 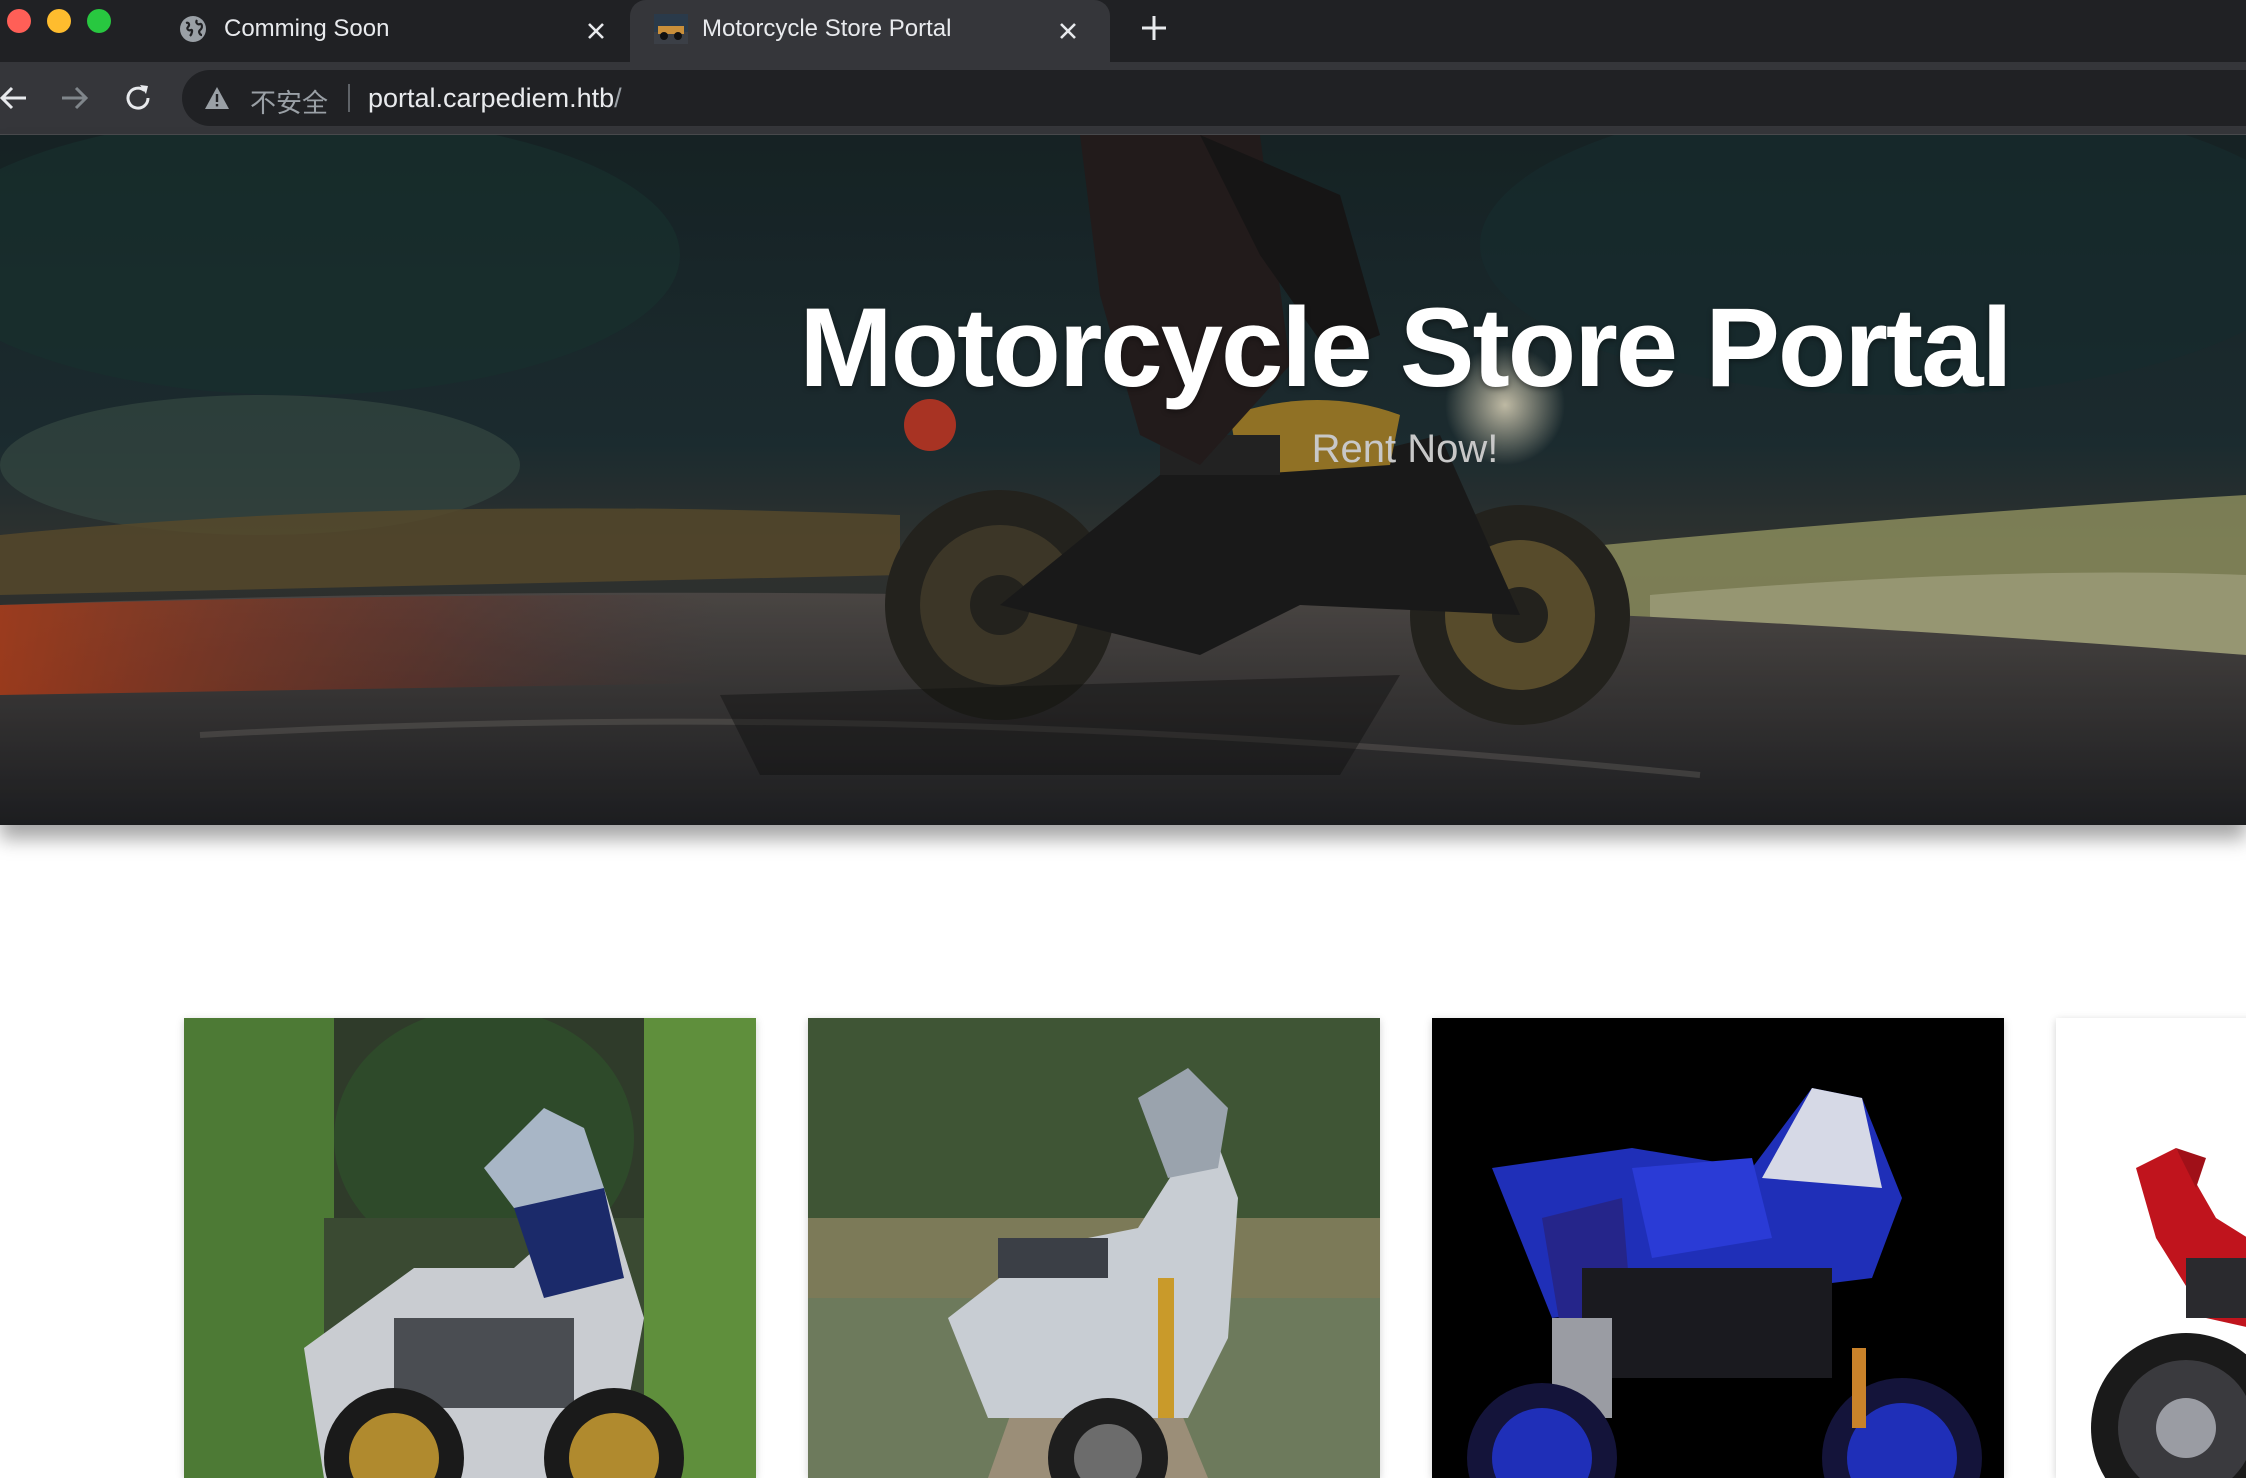 What do you see at coordinates (307, 28) in the screenshot?
I see `tab-title: Comming Soon` at bounding box center [307, 28].